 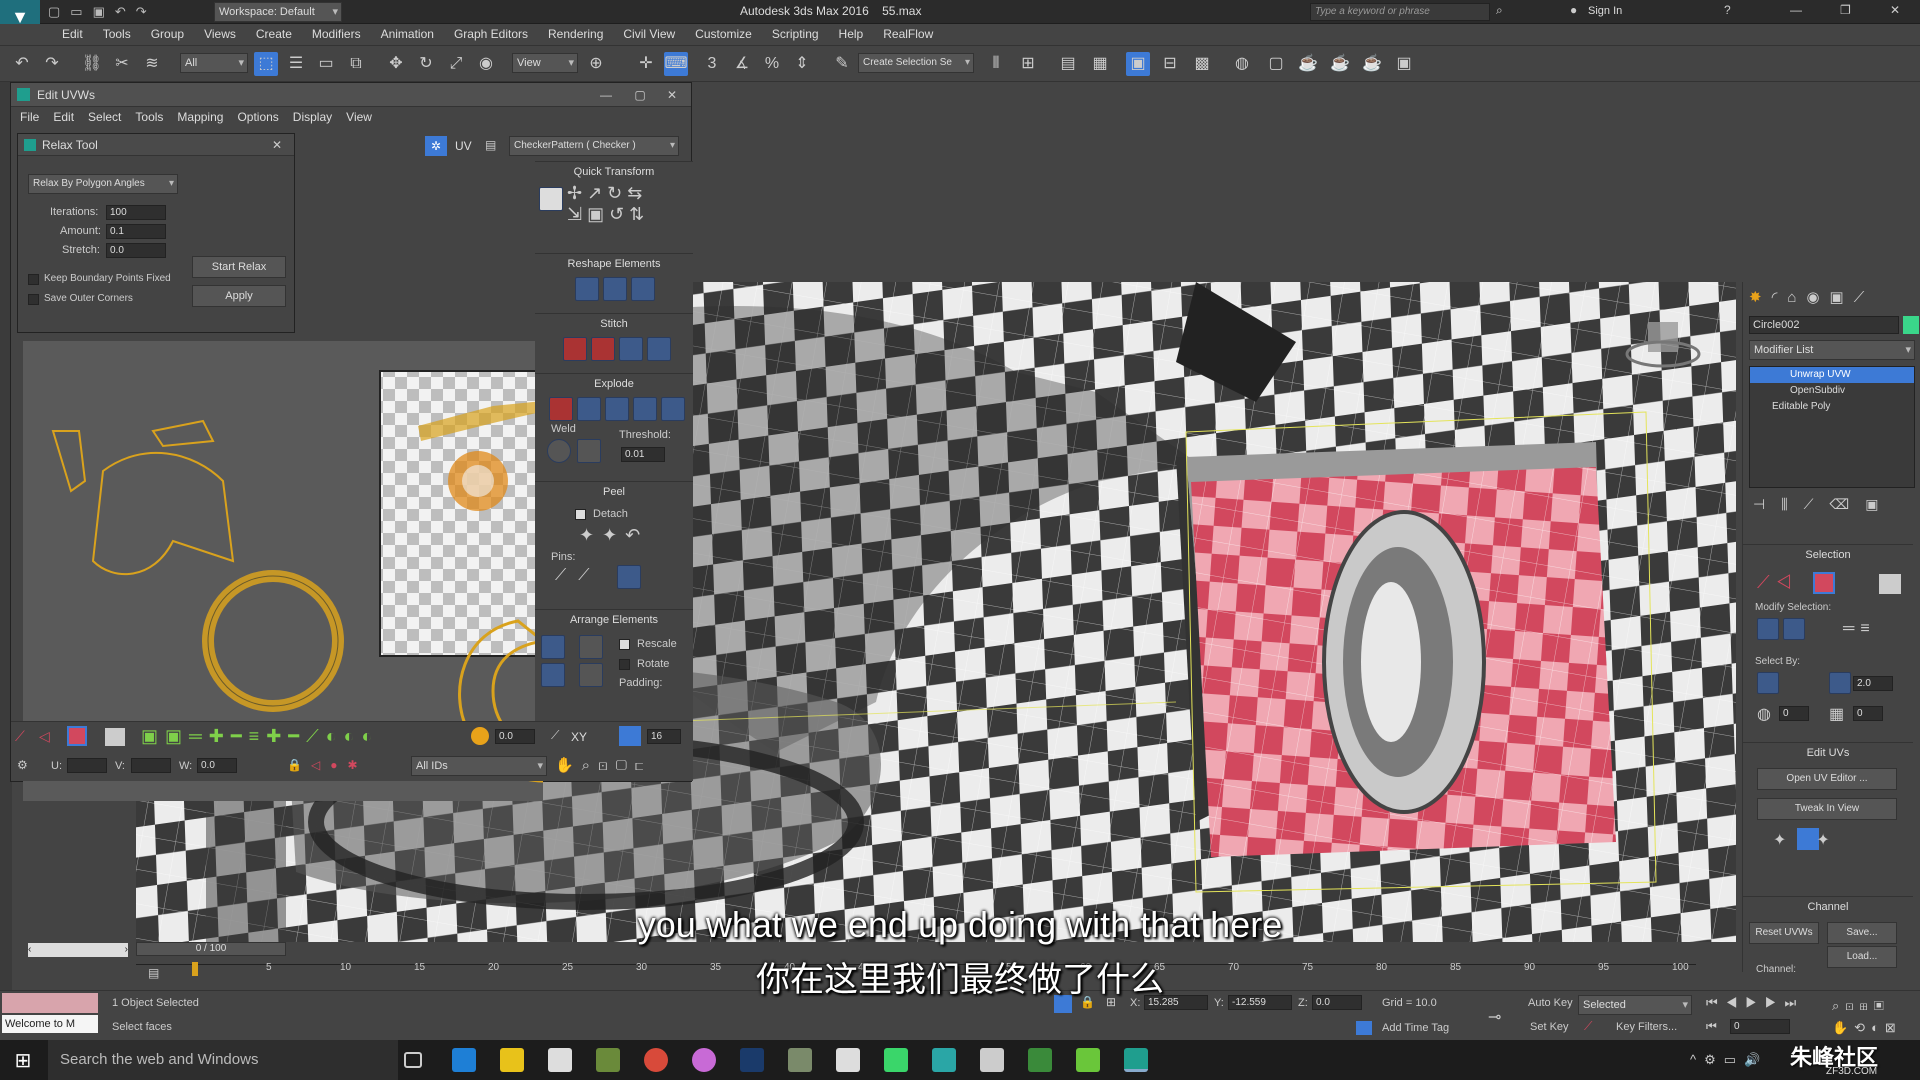 What do you see at coordinates (1028, 64) in the screenshot?
I see `align-icon: ⊞` at bounding box center [1028, 64].